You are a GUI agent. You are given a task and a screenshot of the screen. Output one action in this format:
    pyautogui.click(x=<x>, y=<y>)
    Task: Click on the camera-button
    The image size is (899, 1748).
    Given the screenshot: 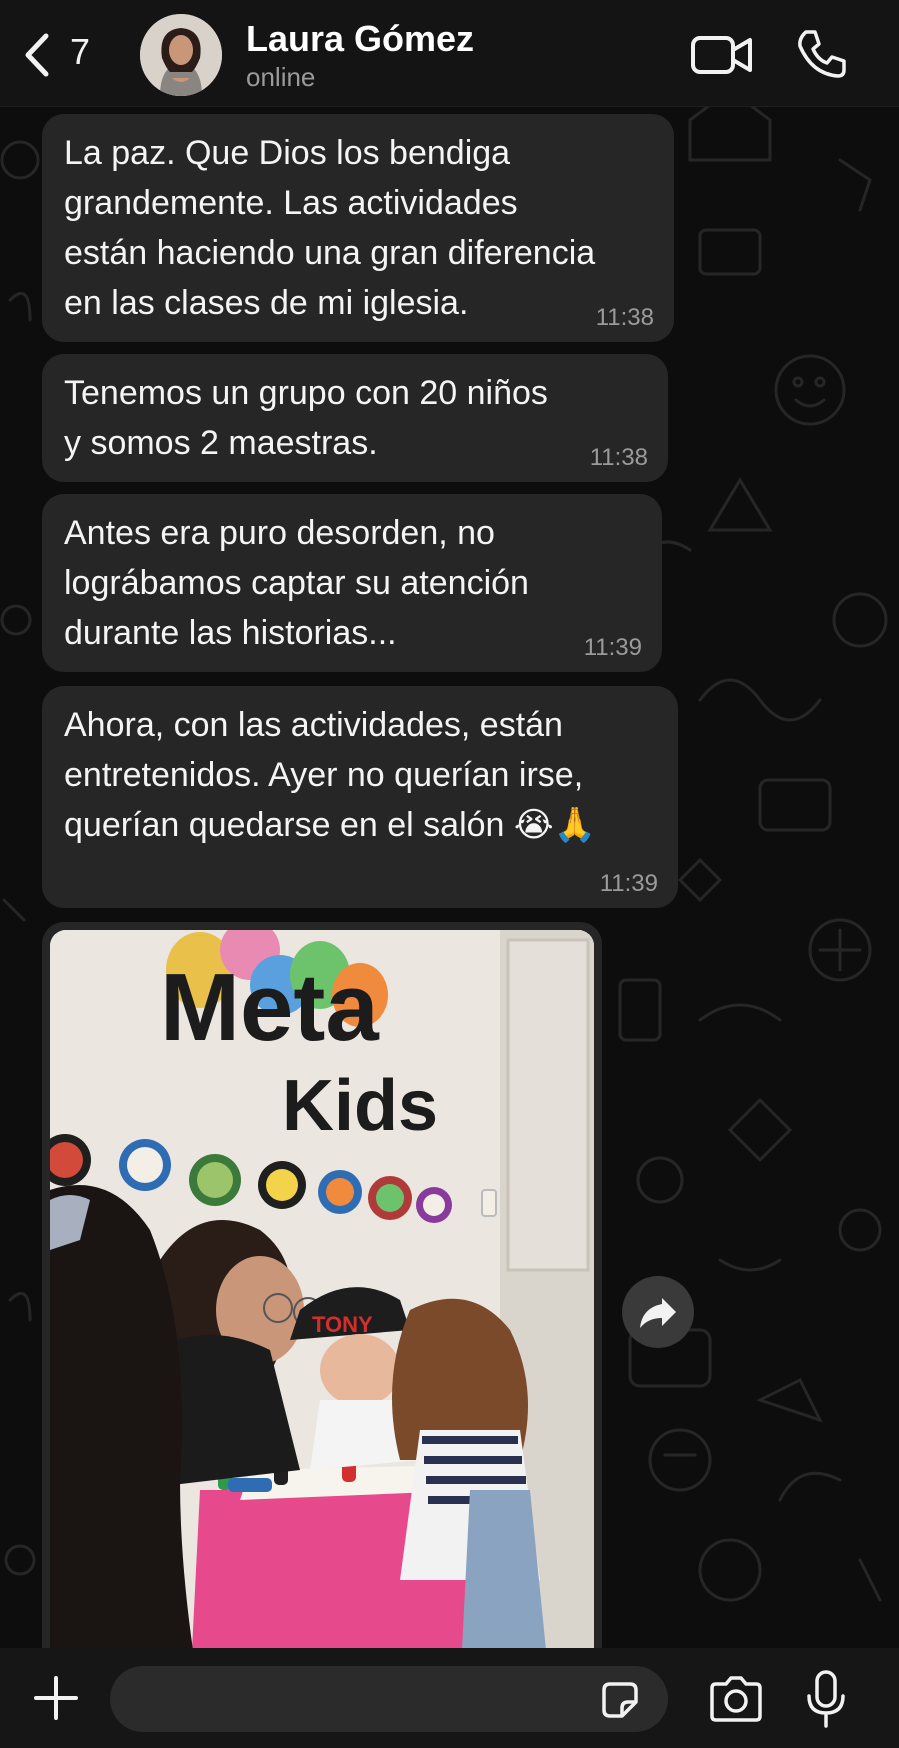 What is the action you would take?
    pyautogui.click(x=736, y=1699)
    